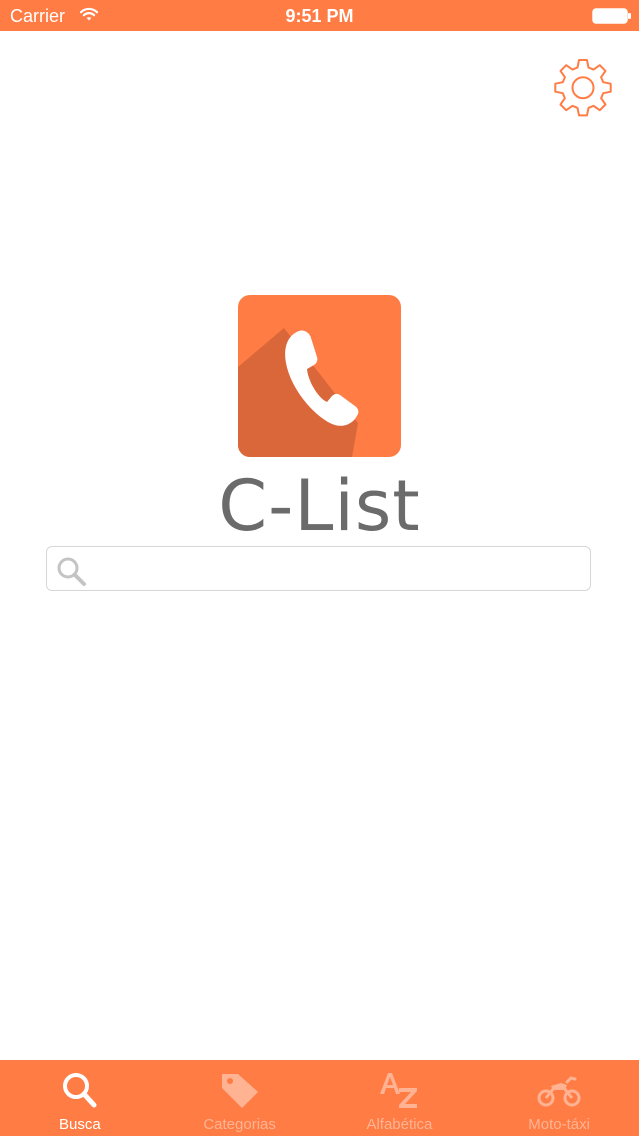 The image size is (639, 1136). I want to click on tab-alfabetica: Alfabética, so click(400, 1098).